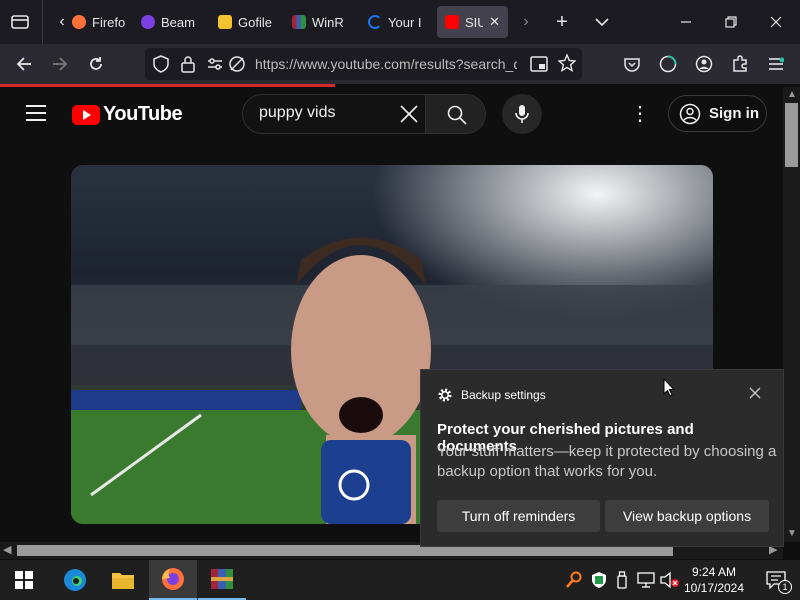  What do you see at coordinates (714, 572) in the screenshot?
I see `clock-time: 9:24 AM` at bounding box center [714, 572].